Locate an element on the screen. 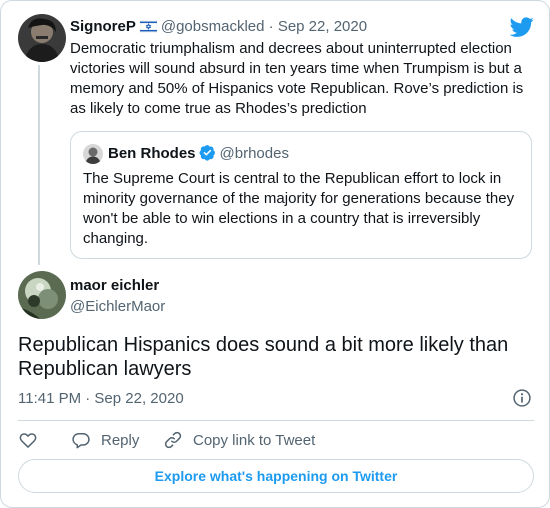 The width and height of the screenshot is (550, 508). quoted-tweet-header: Ben Rhodes @brhodes is located at coordinates (198, 154).